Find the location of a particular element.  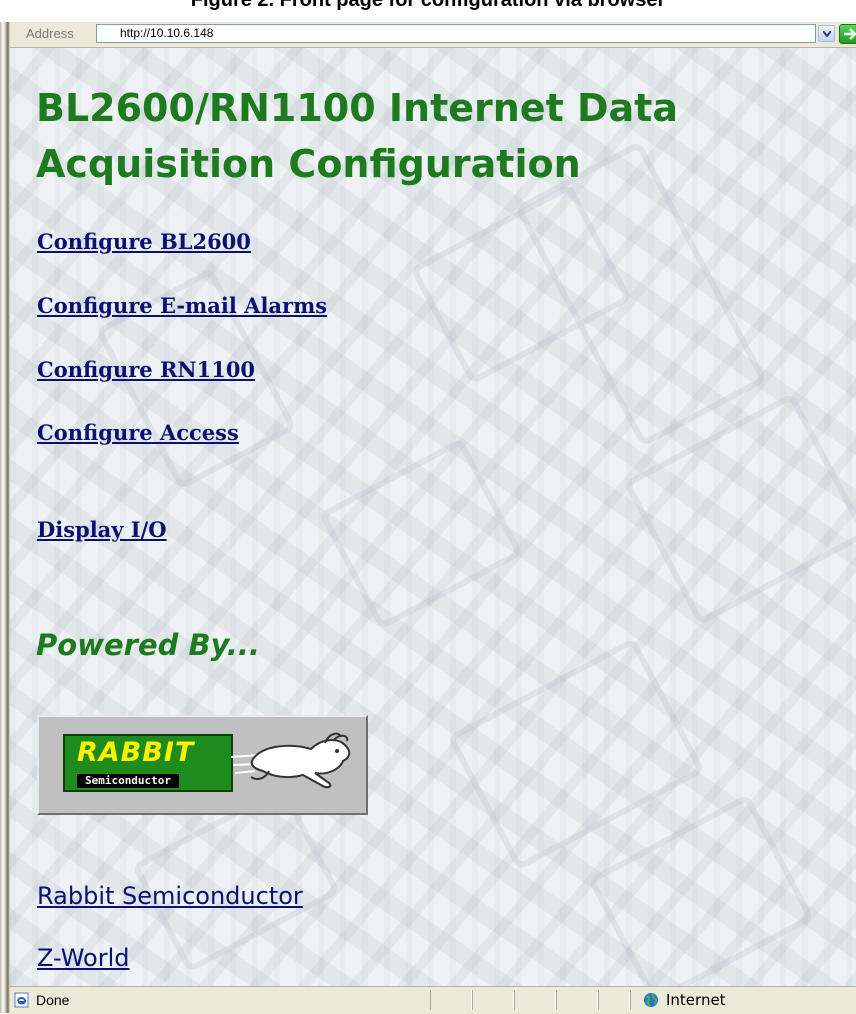

address-dropdown-button is located at coordinates (826, 33).